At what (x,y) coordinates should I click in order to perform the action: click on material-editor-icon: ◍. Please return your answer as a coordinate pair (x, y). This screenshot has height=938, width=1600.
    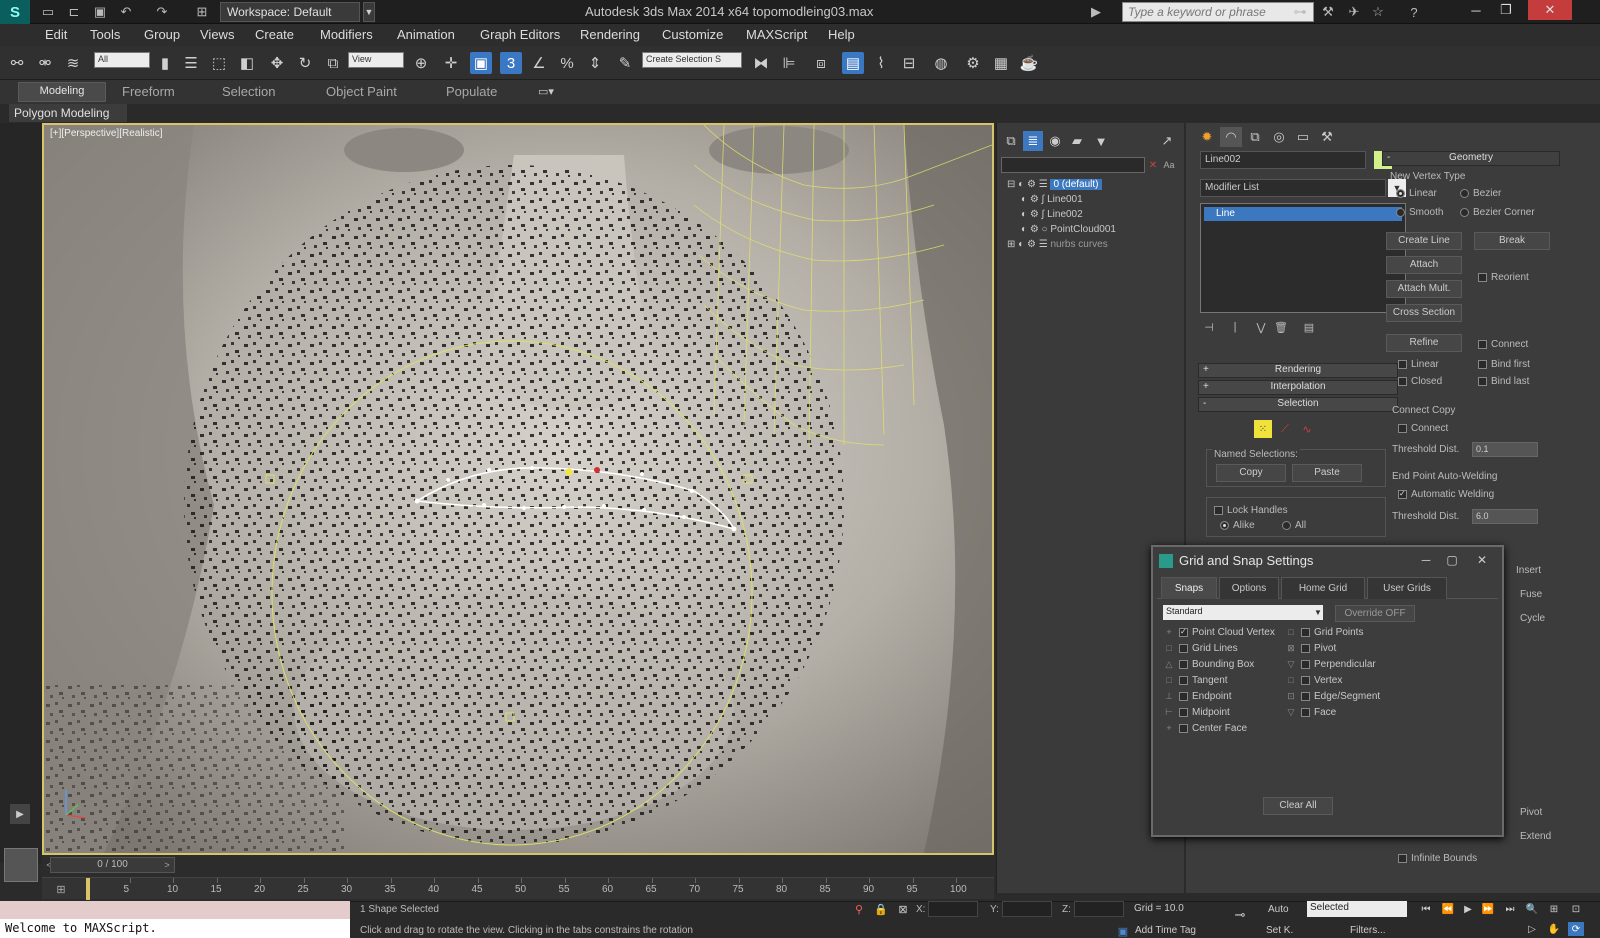
    Looking at the image, I should click on (941, 63).